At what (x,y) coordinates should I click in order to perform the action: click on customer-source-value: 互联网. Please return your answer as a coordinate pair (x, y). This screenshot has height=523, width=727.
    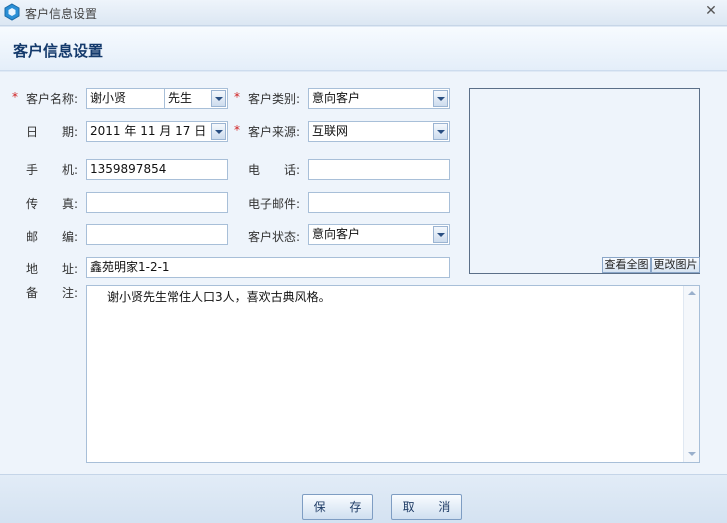
    Looking at the image, I should click on (330, 131).